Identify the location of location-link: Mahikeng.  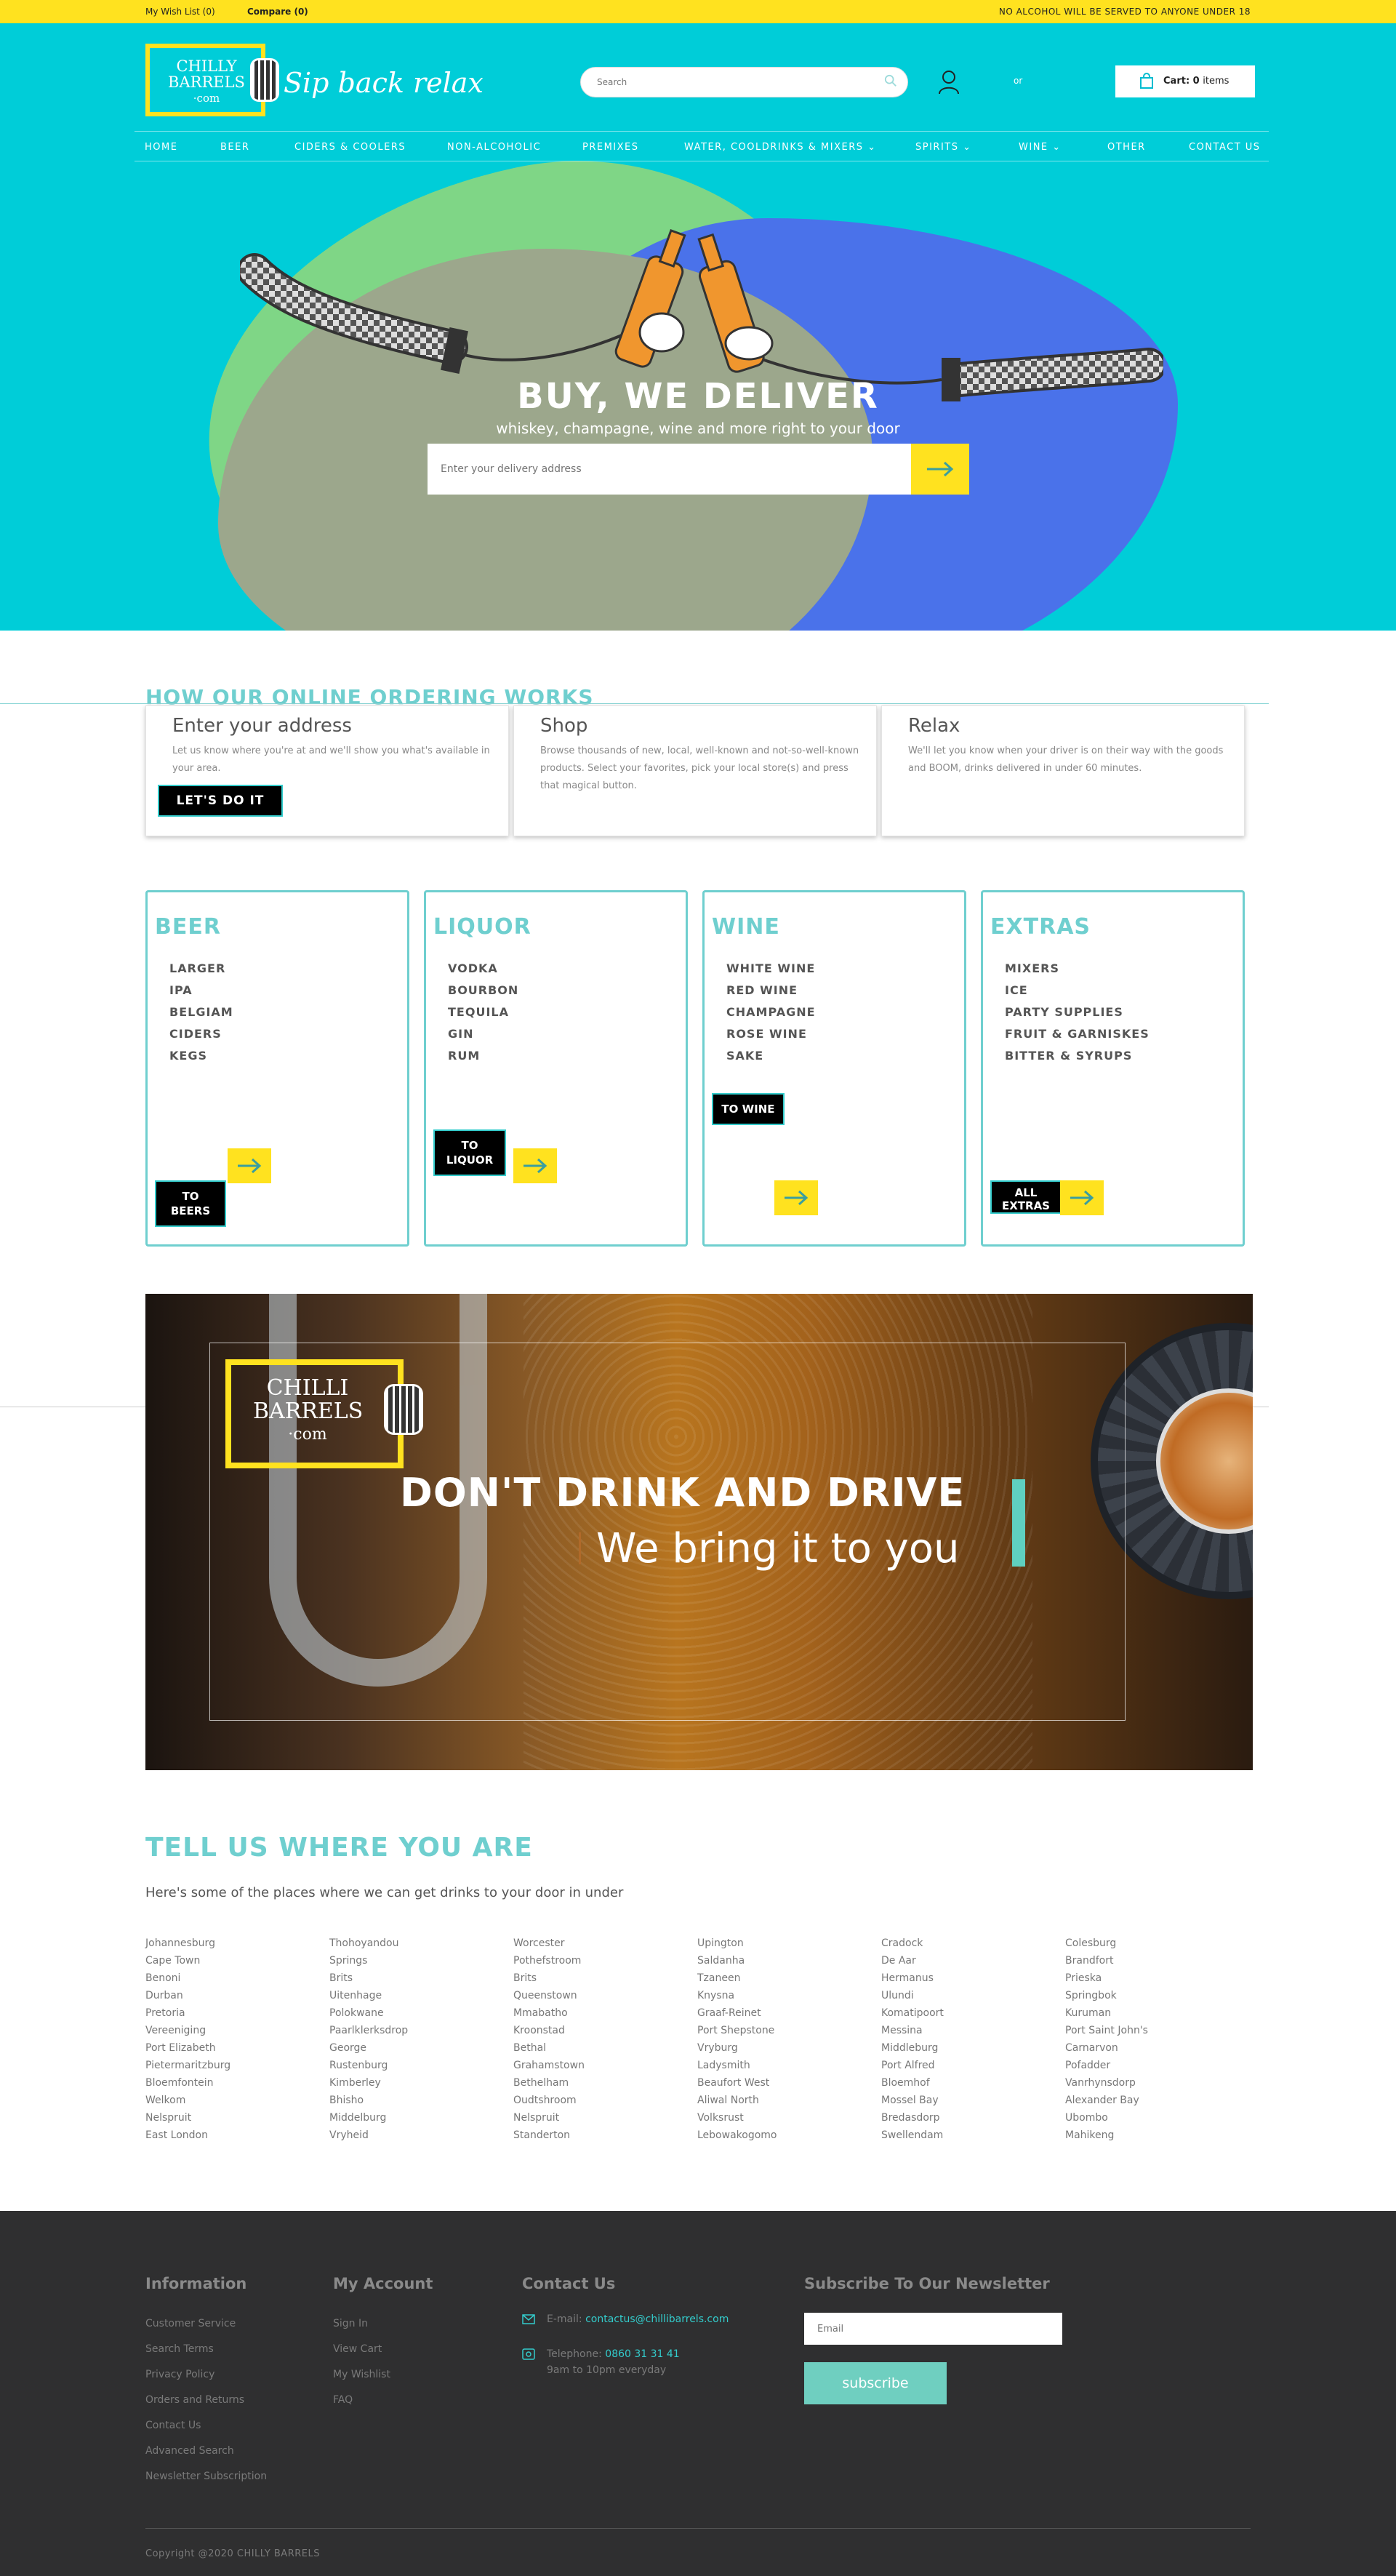
(1106, 2135).